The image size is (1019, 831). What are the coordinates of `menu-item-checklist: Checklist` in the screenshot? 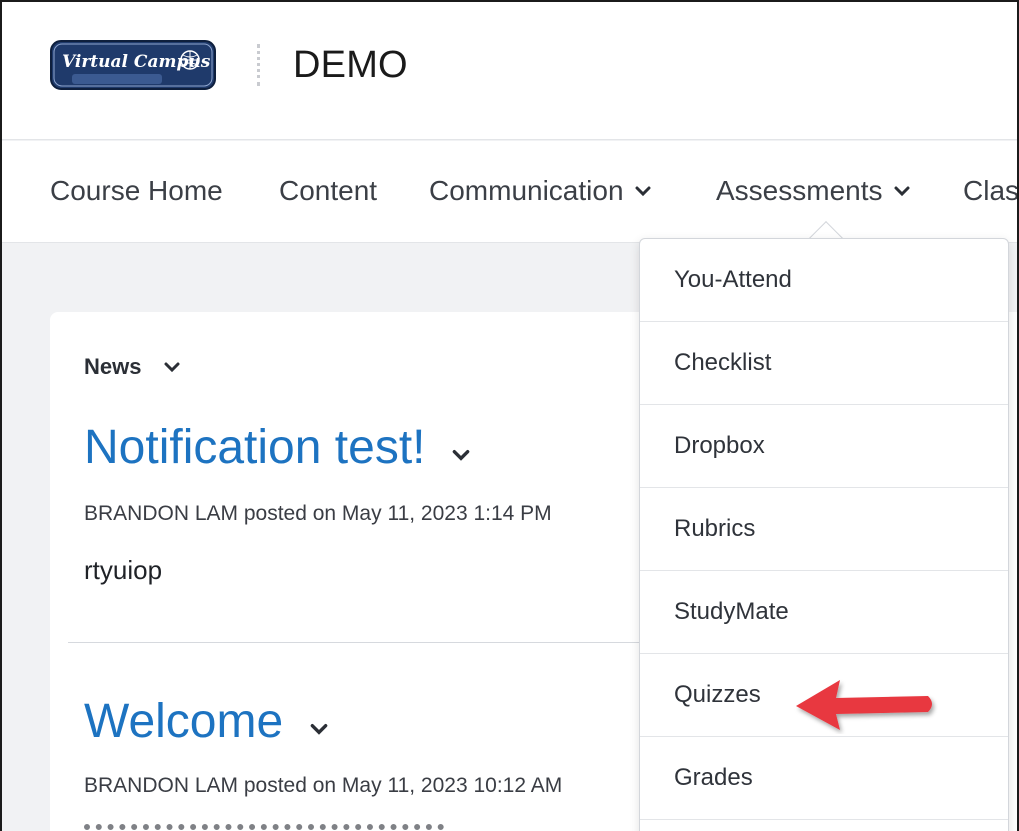 It's located at (824, 363).